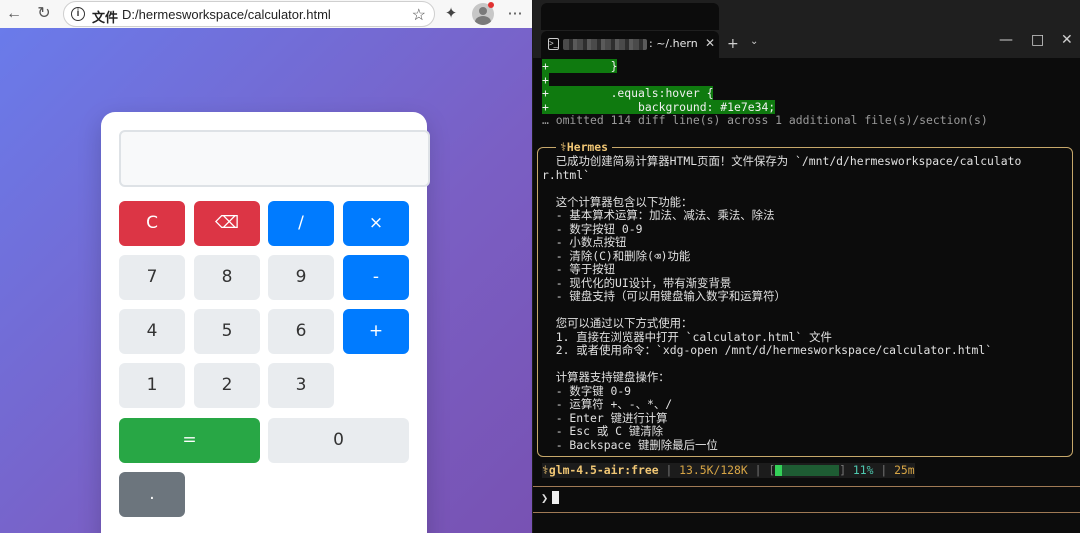  Describe the element at coordinates (584, 147) in the screenshot. I see `hermes-title: ⚕Hermes` at that location.